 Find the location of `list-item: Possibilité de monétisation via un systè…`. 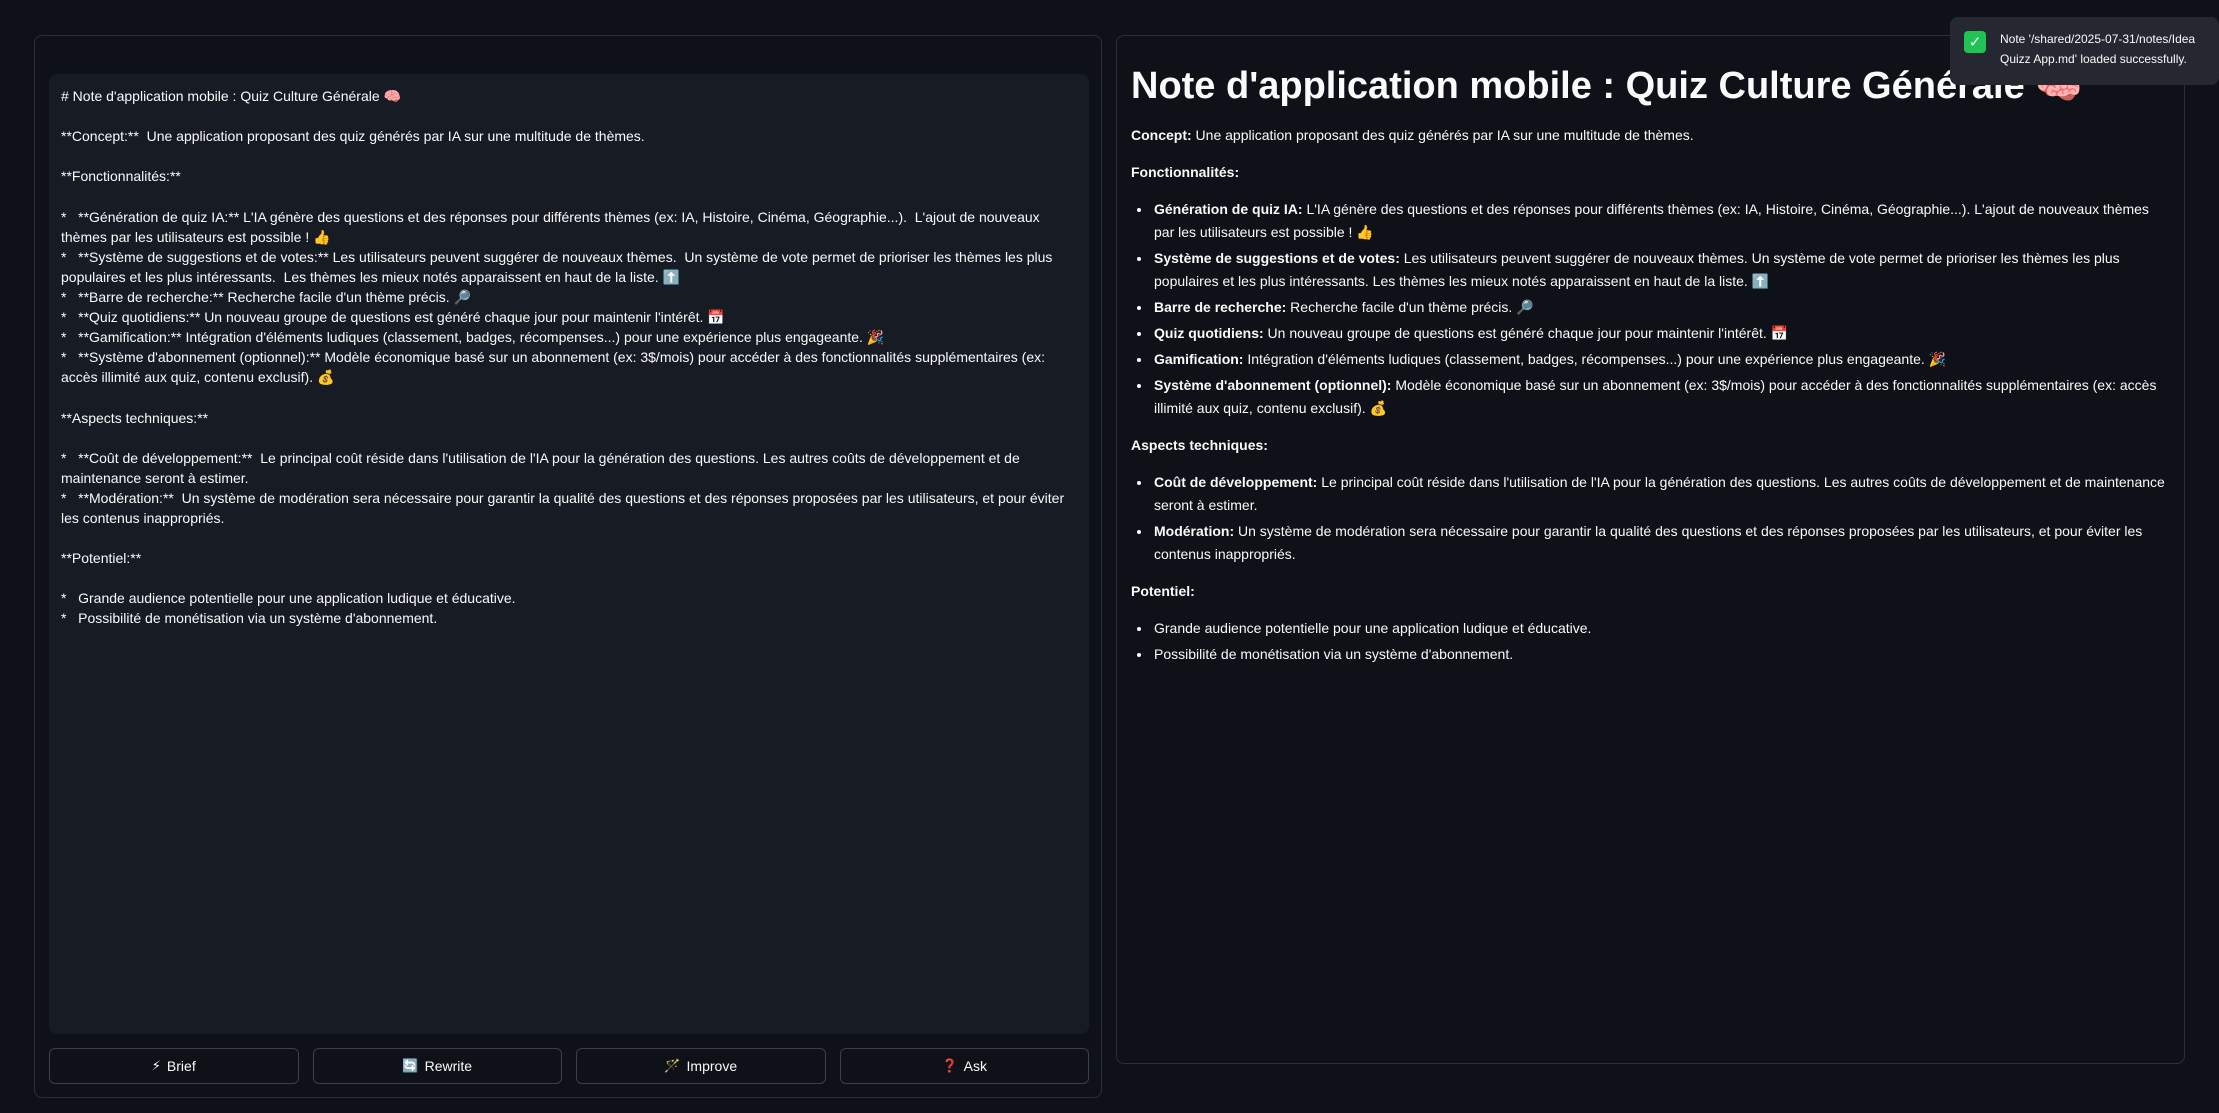

list-item: Possibilité de monétisation via un systè… is located at coordinates (1661, 654).